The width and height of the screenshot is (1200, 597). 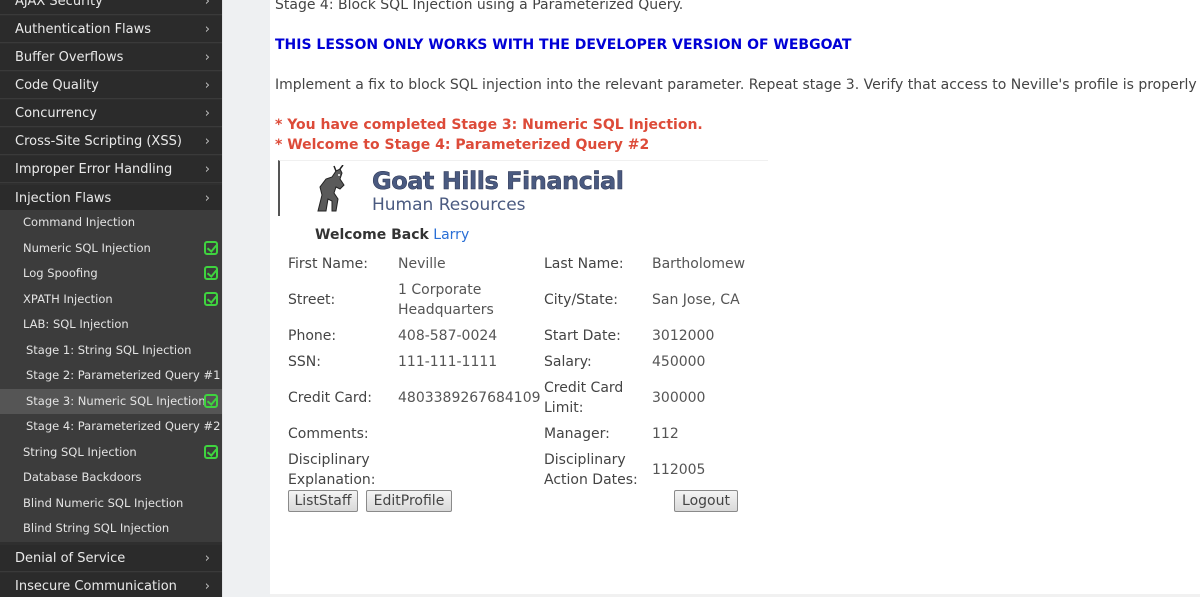 What do you see at coordinates (440, 290) in the screenshot?
I see `street-value-line1: 1 Corporate` at bounding box center [440, 290].